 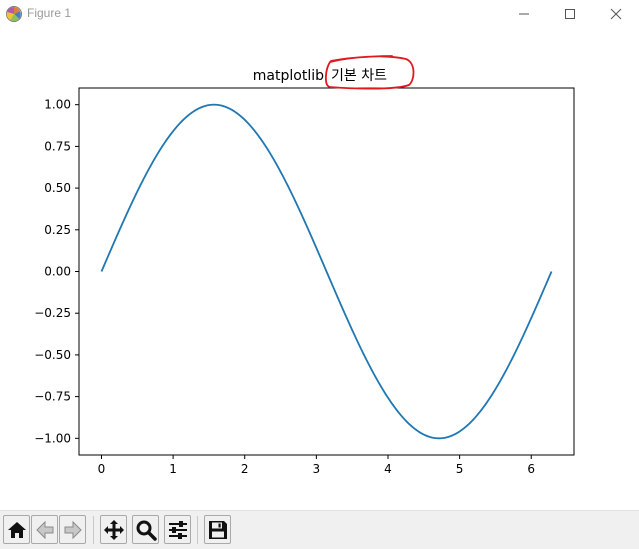 I want to click on save-button, so click(x=217, y=529).